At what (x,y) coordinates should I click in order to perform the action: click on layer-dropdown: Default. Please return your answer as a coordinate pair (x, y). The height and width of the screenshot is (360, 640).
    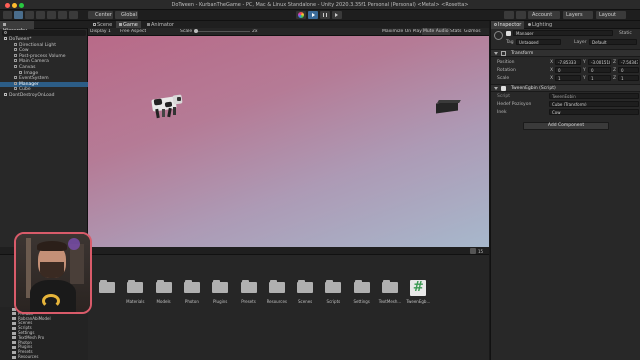
    Looking at the image, I should click on (613, 42).